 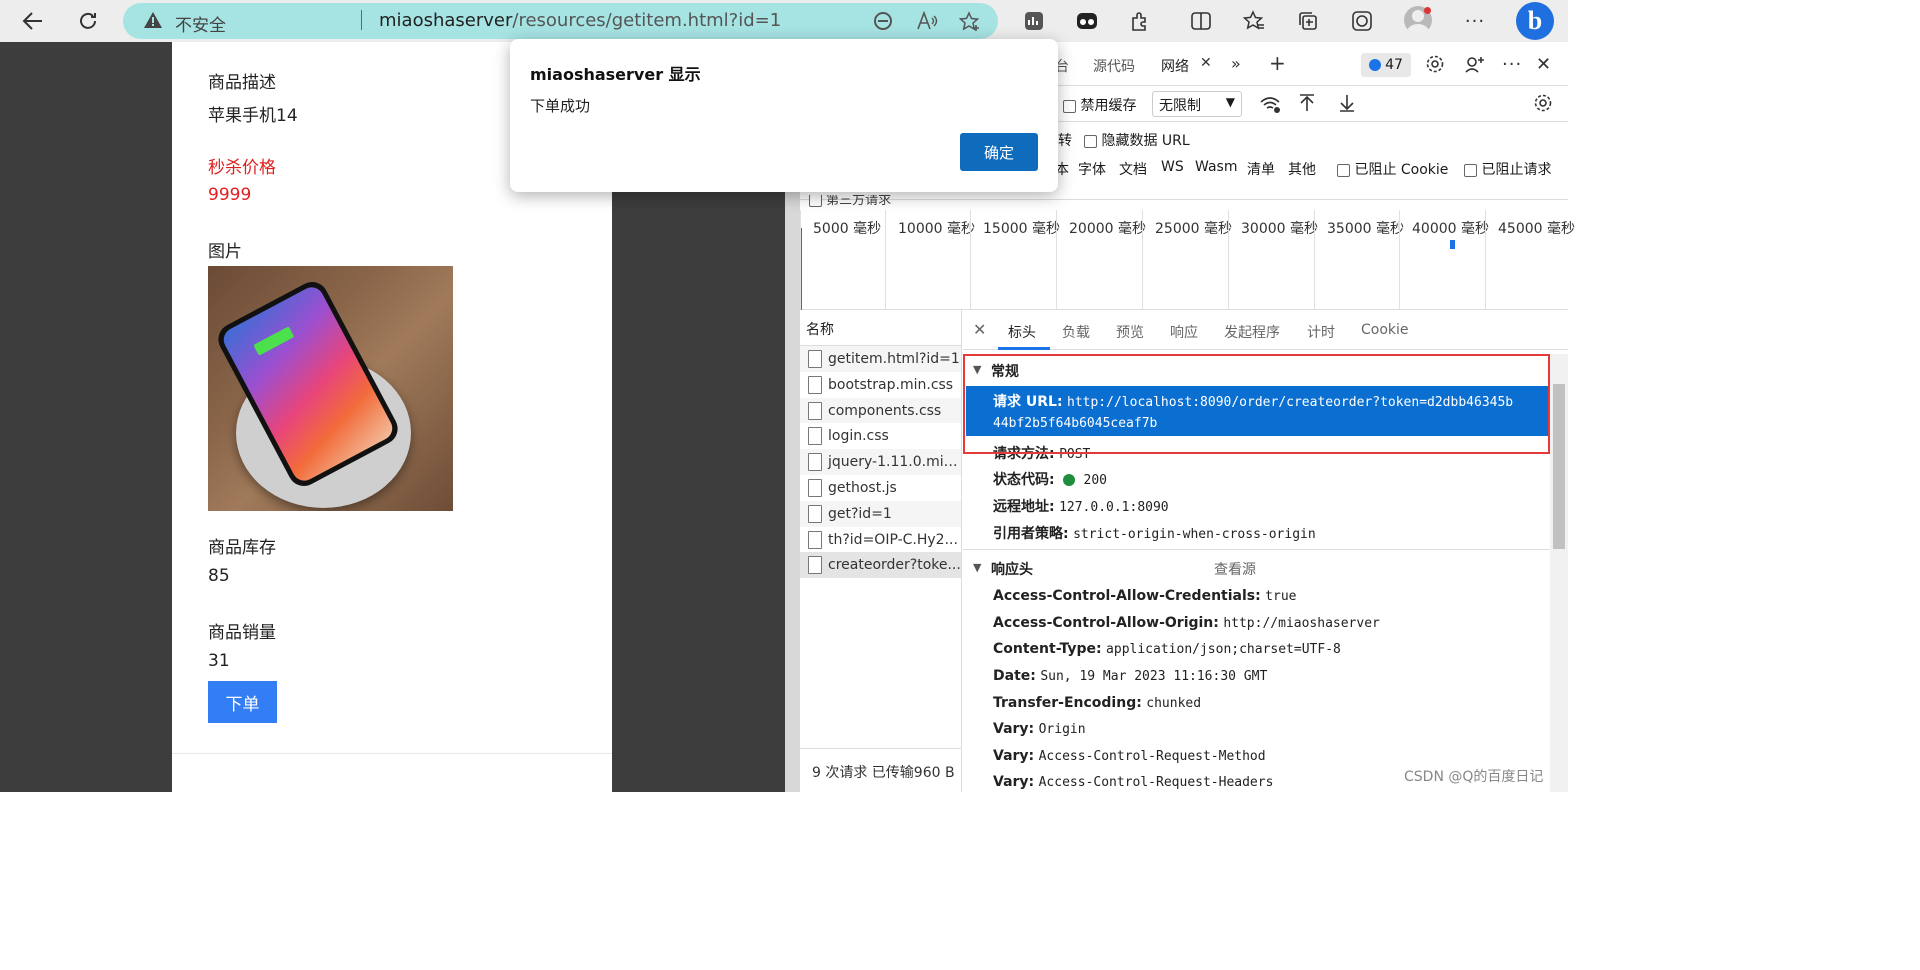 I want to click on remote-devices-icon, so click(x=1475, y=66).